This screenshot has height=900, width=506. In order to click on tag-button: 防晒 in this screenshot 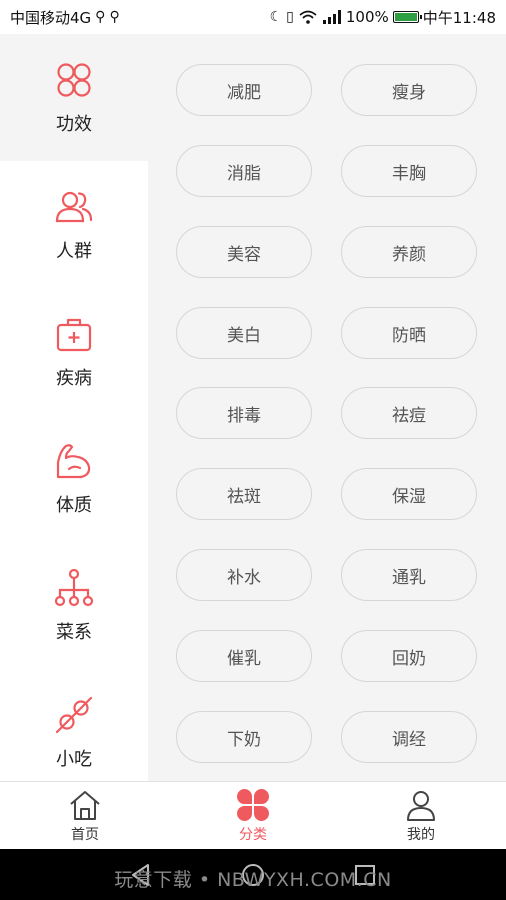, I will do `click(409, 333)`.